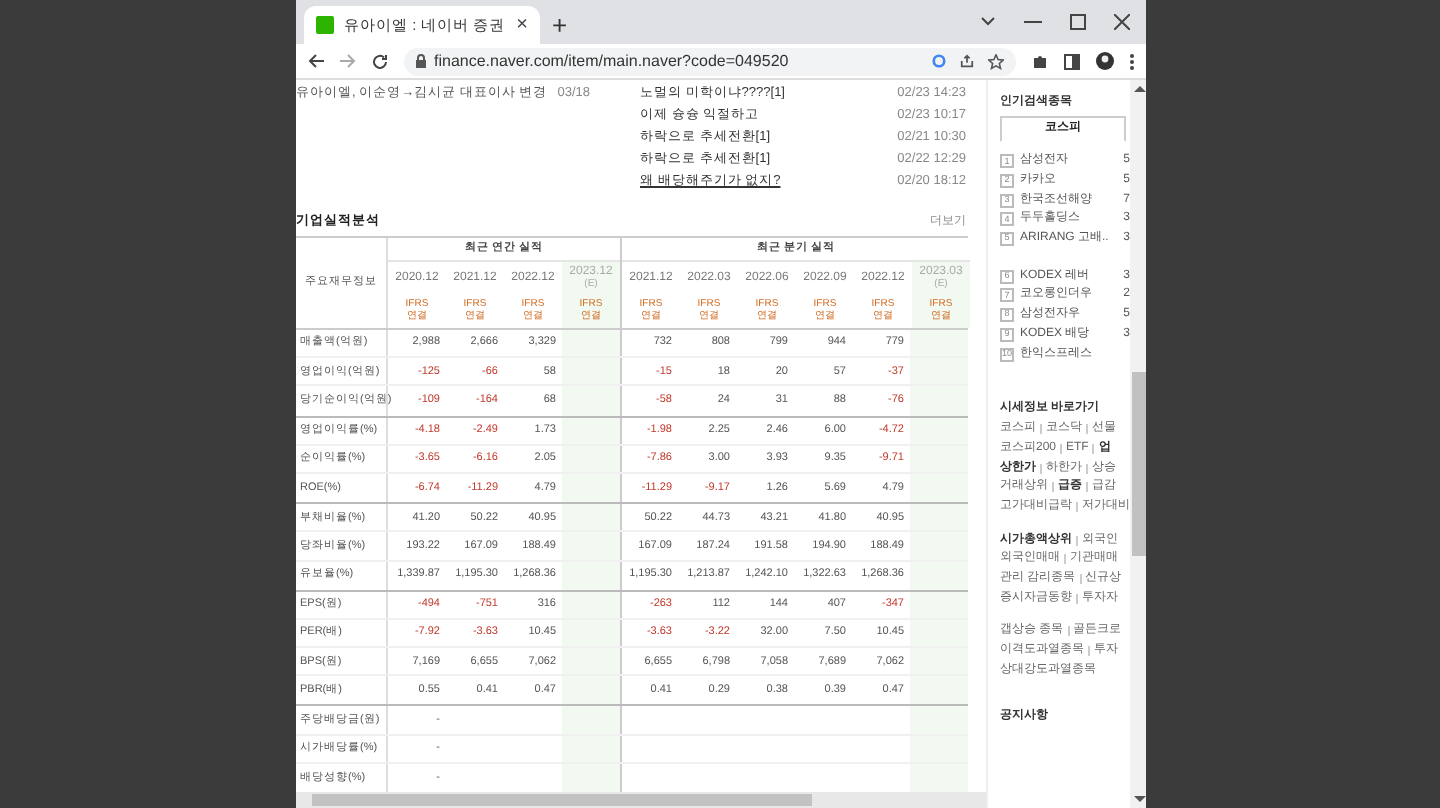 This screenshot has width=1440, height=808. I want to click on scroll-down-icon, so click(1139, 799).